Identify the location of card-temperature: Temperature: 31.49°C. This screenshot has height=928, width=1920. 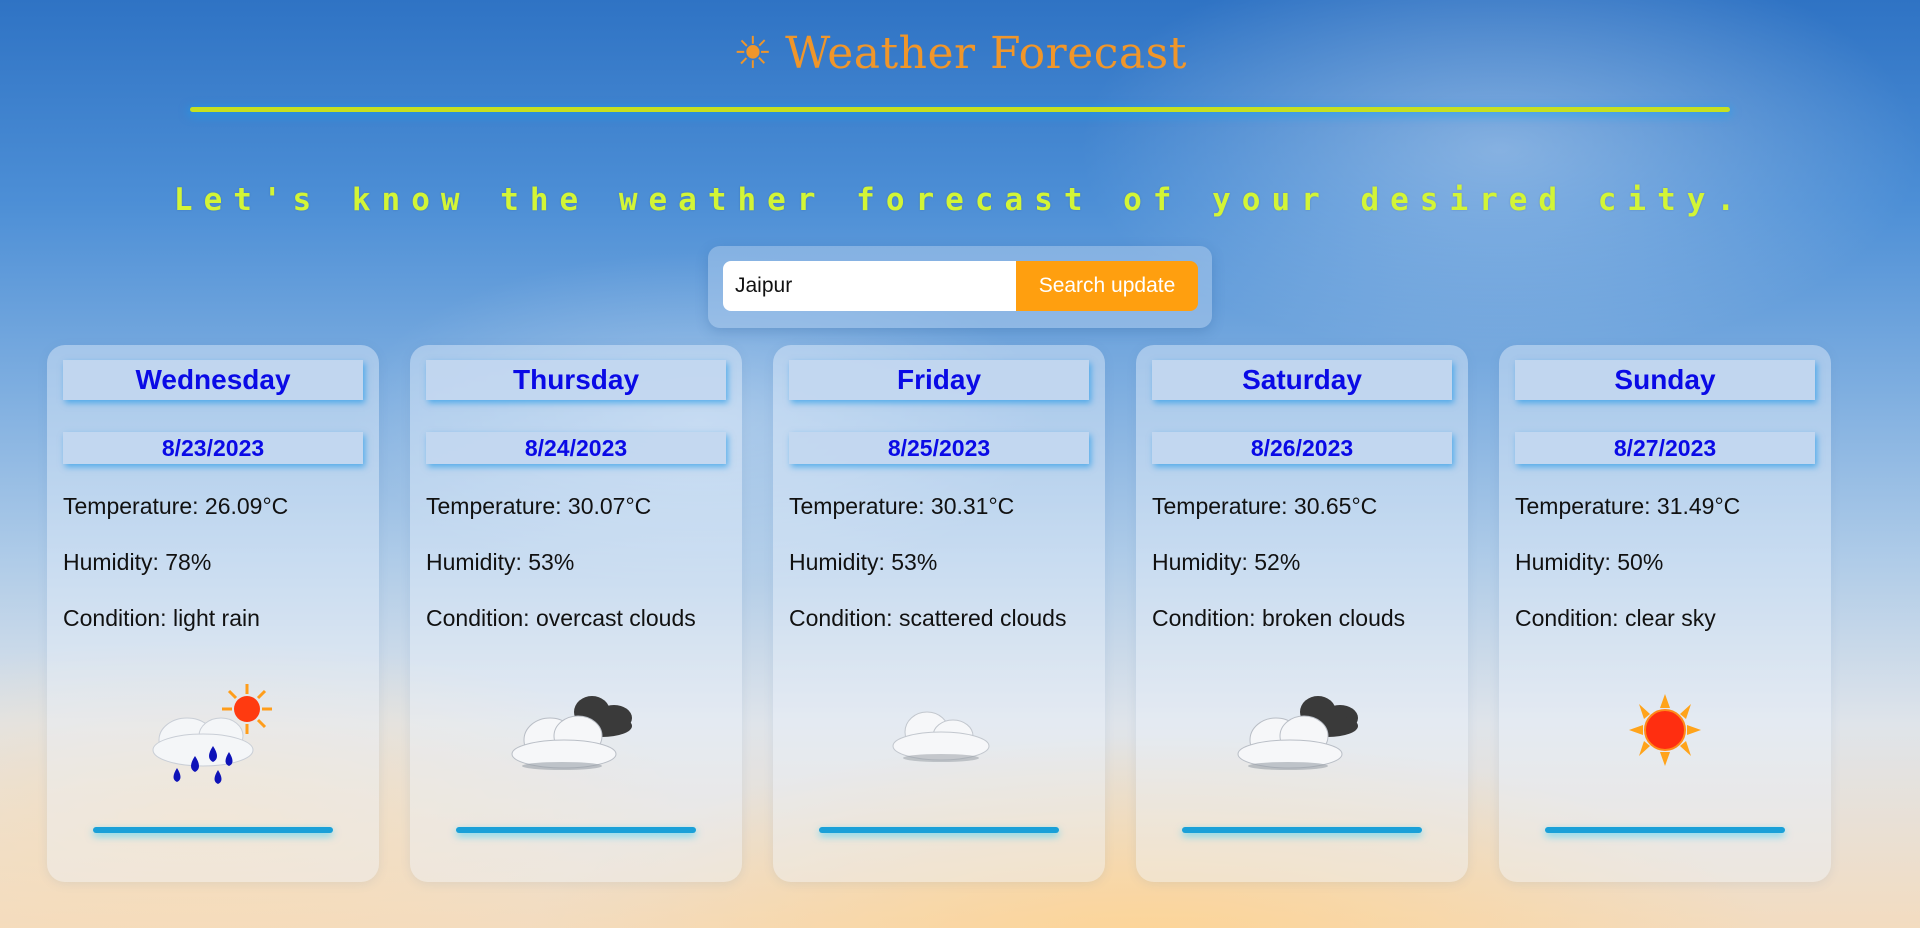
(1628, 506).